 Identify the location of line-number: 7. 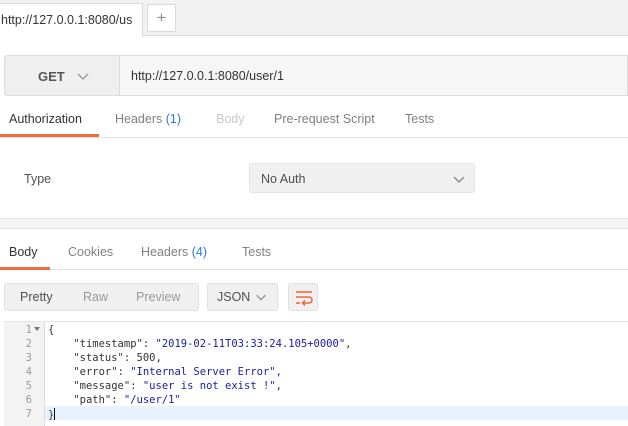
(28, 414).